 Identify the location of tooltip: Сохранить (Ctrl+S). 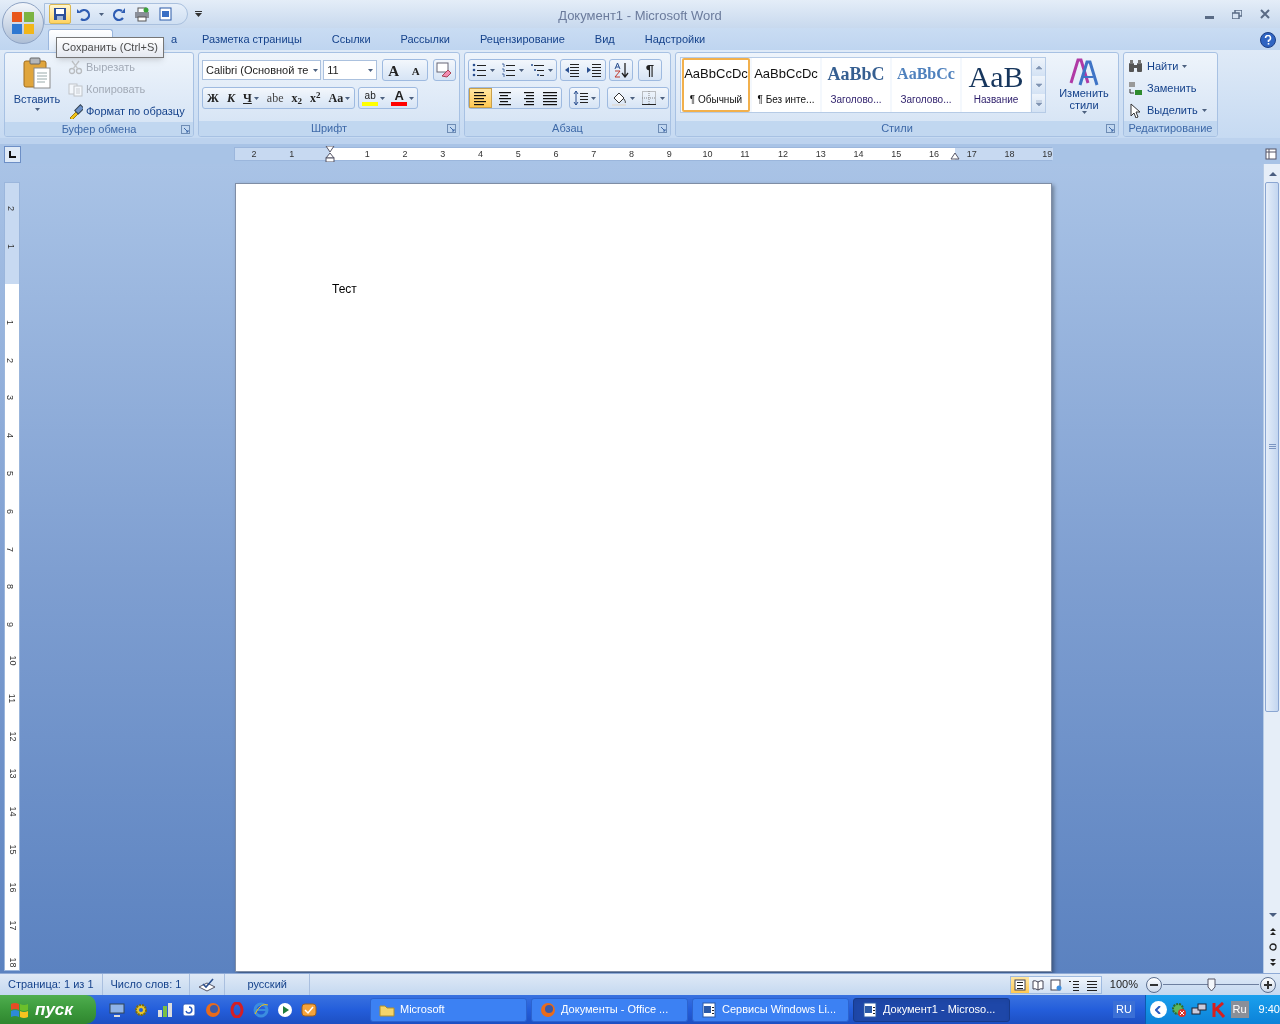
(110, 47).